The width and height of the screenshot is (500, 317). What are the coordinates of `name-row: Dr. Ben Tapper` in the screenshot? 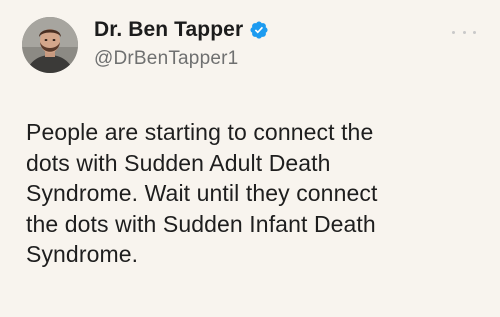 It's located at (274, 30).